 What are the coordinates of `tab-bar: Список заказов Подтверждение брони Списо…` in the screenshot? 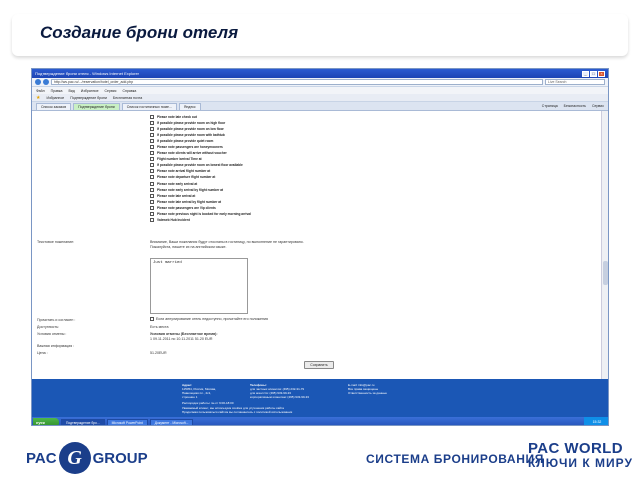 It's located at (320, 106).